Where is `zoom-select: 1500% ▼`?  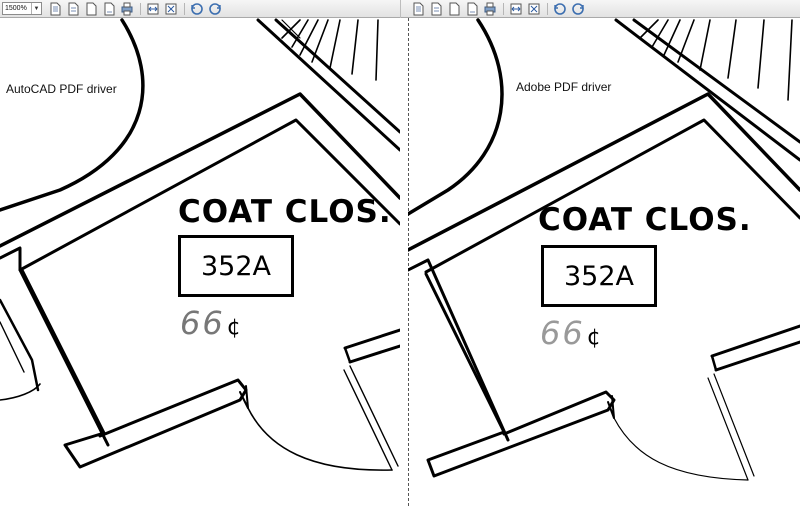 zoom-select: 1500% ▼ is located at coordinates (22, 8).